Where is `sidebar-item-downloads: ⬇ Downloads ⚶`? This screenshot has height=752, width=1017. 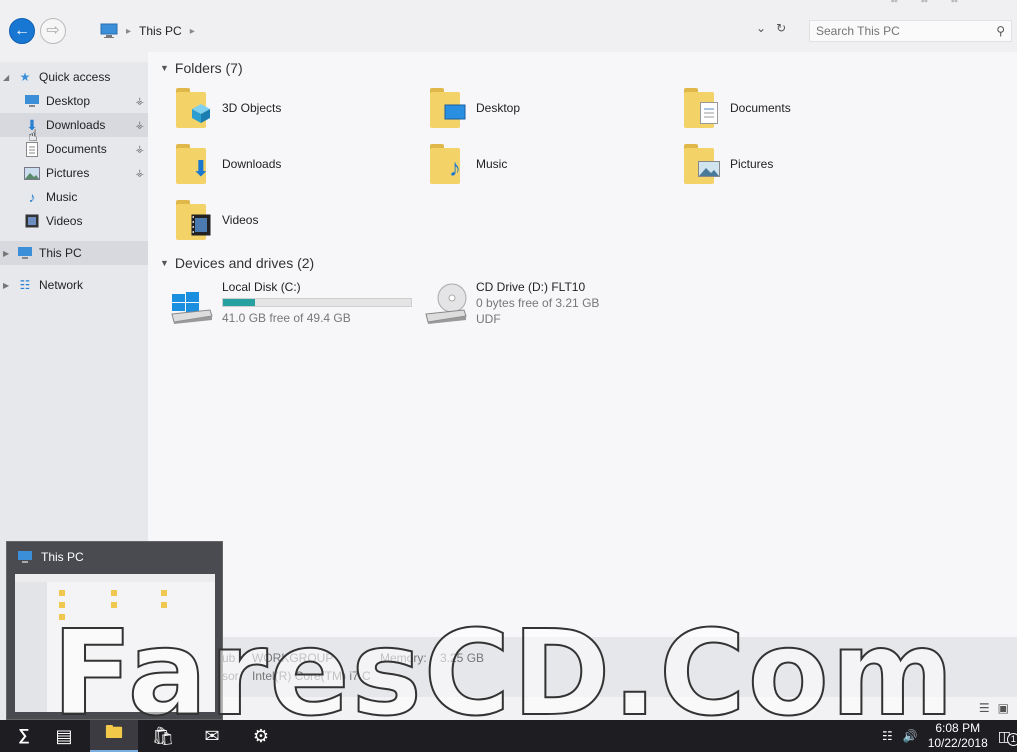
sidebar-item-downloads: ⬇ Downloads ⚶ is located at coordinates (74, 125).